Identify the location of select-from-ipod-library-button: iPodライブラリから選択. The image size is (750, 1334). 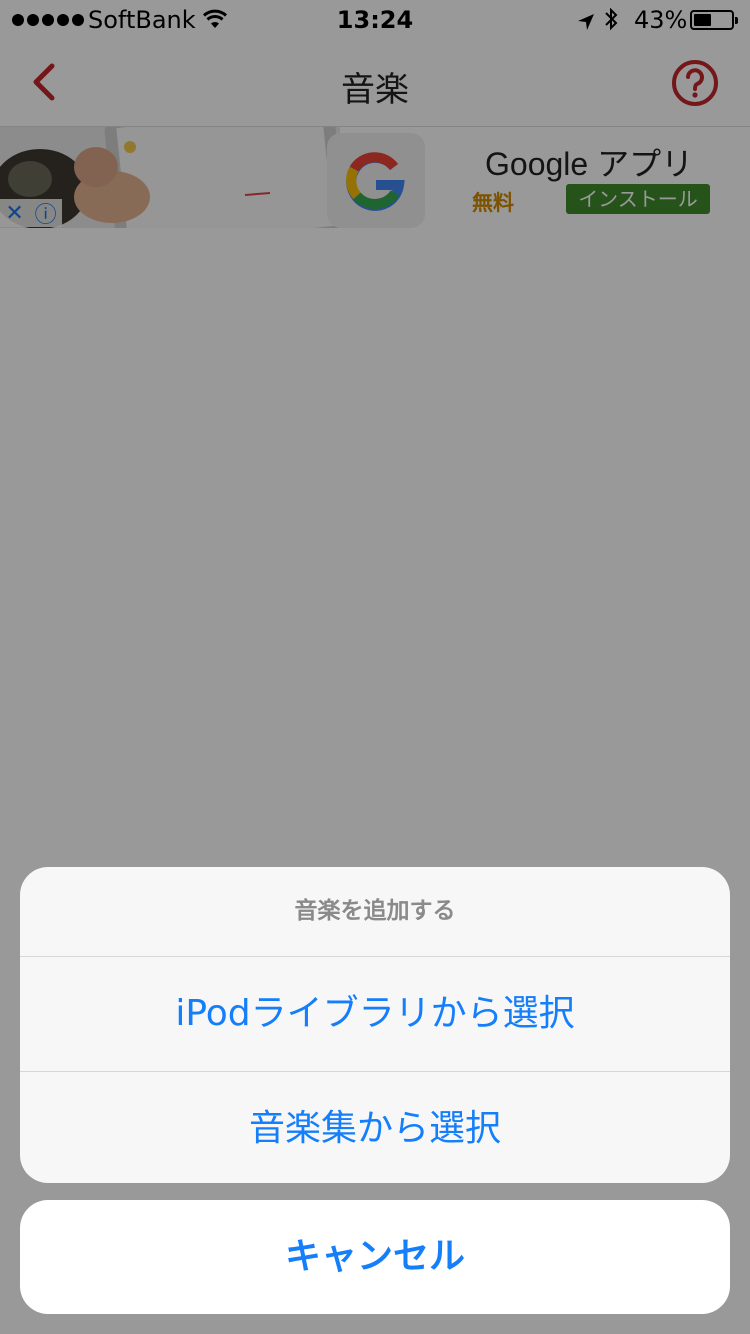
(375, 1014).